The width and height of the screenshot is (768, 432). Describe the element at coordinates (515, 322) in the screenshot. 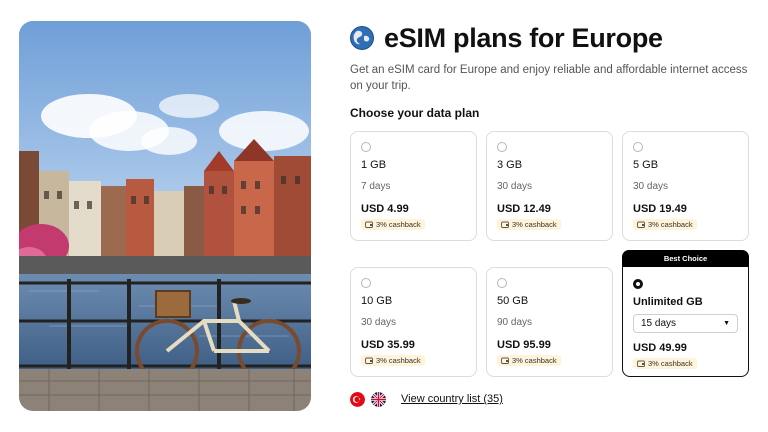

I see `plan-duration: 90 days` at that location.